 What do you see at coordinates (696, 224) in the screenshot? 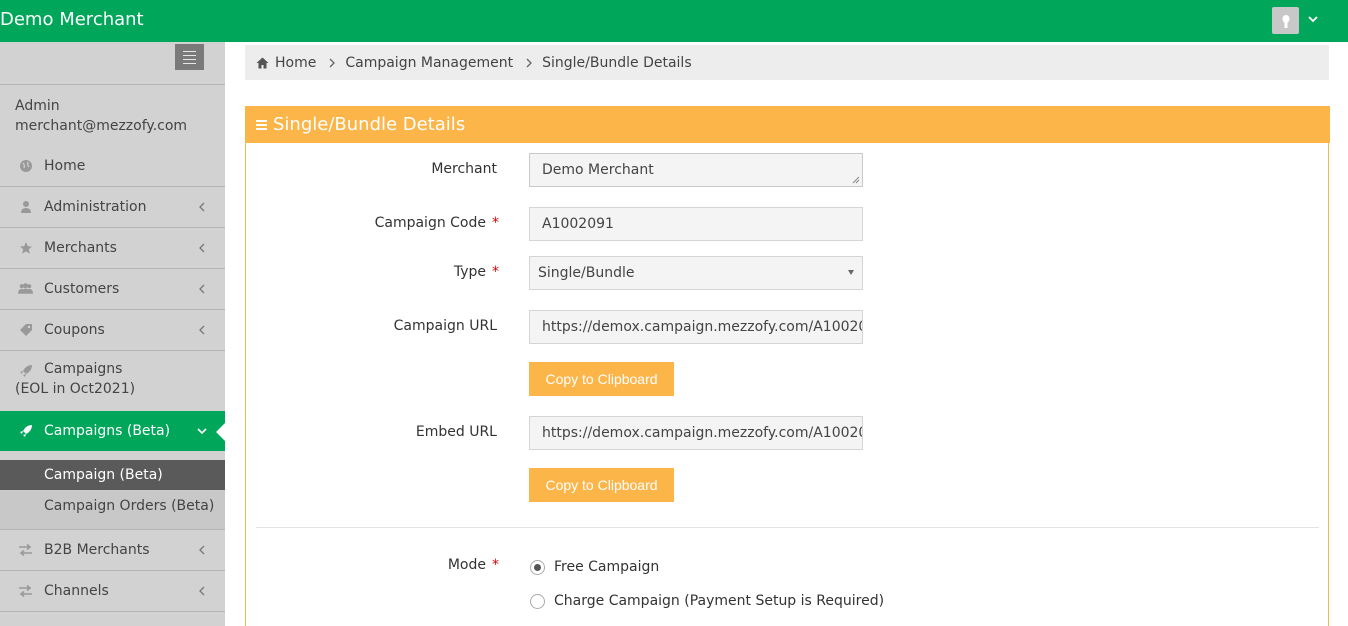
I see `campaign-code-field: A1002091` at bounding box center [696, 224].